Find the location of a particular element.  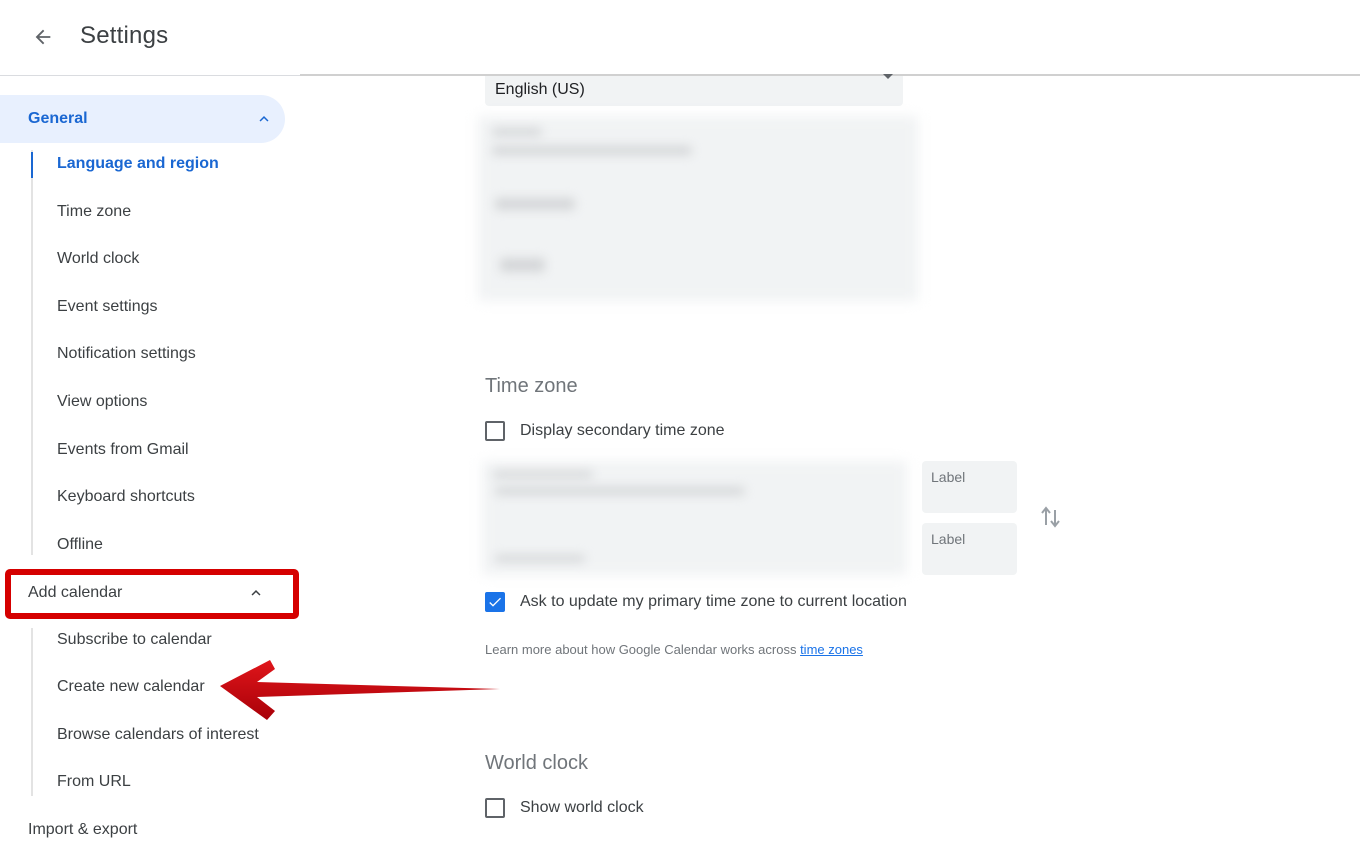

time-zone-section-title: Time zone is located at coordinates (531, 386).